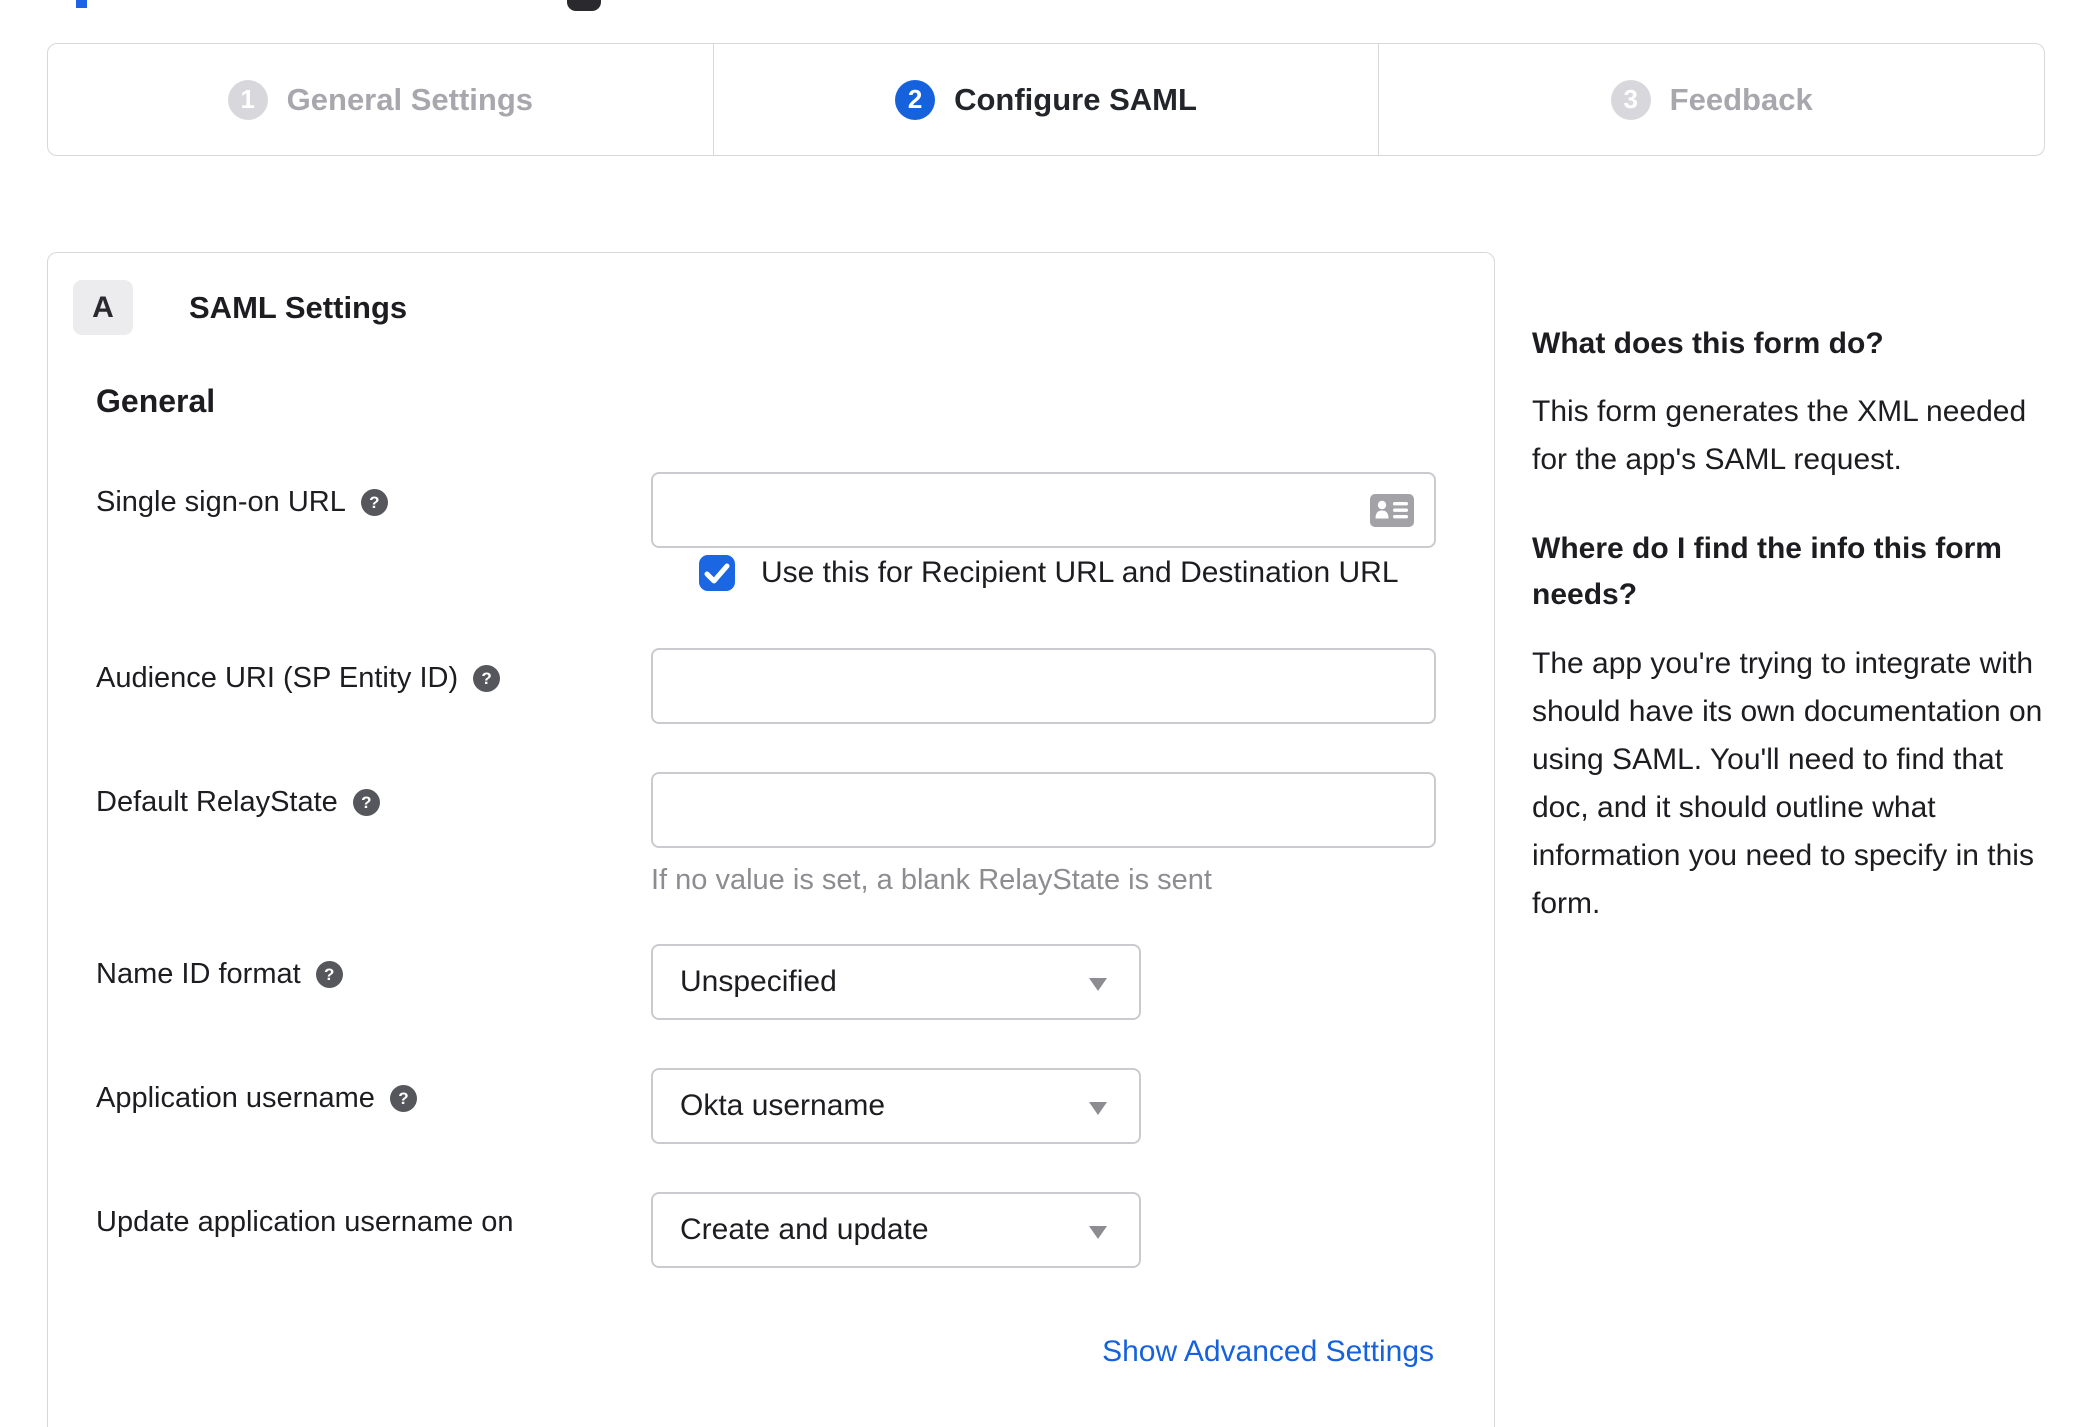  What do you see at coordinates (277, 678) in the screenshot?
I see `audience-uri-label-text: Audience URI (SP Entity ID)` at bounding box center [277, 678].